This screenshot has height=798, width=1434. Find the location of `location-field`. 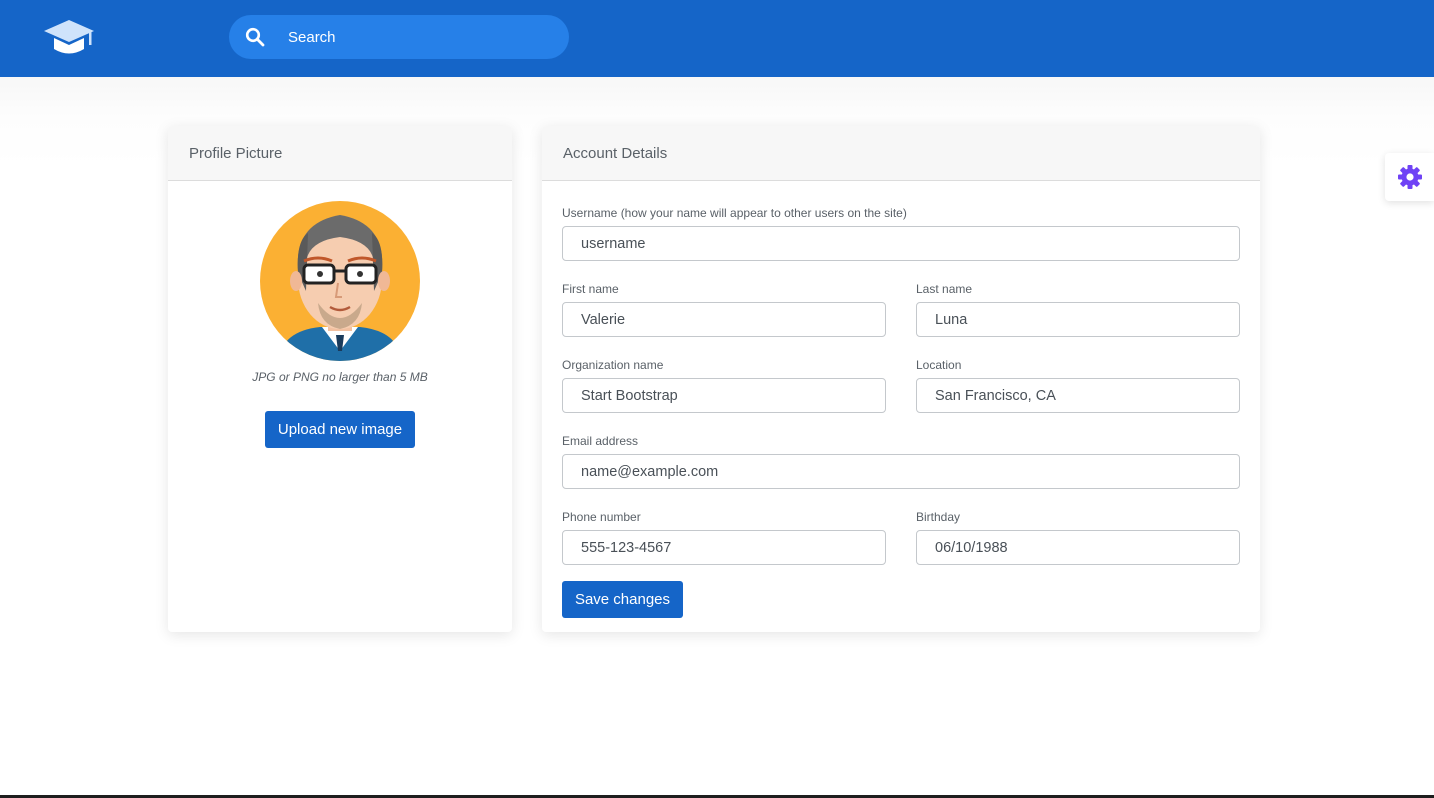

location-field is located at coordinates (1078, 395).